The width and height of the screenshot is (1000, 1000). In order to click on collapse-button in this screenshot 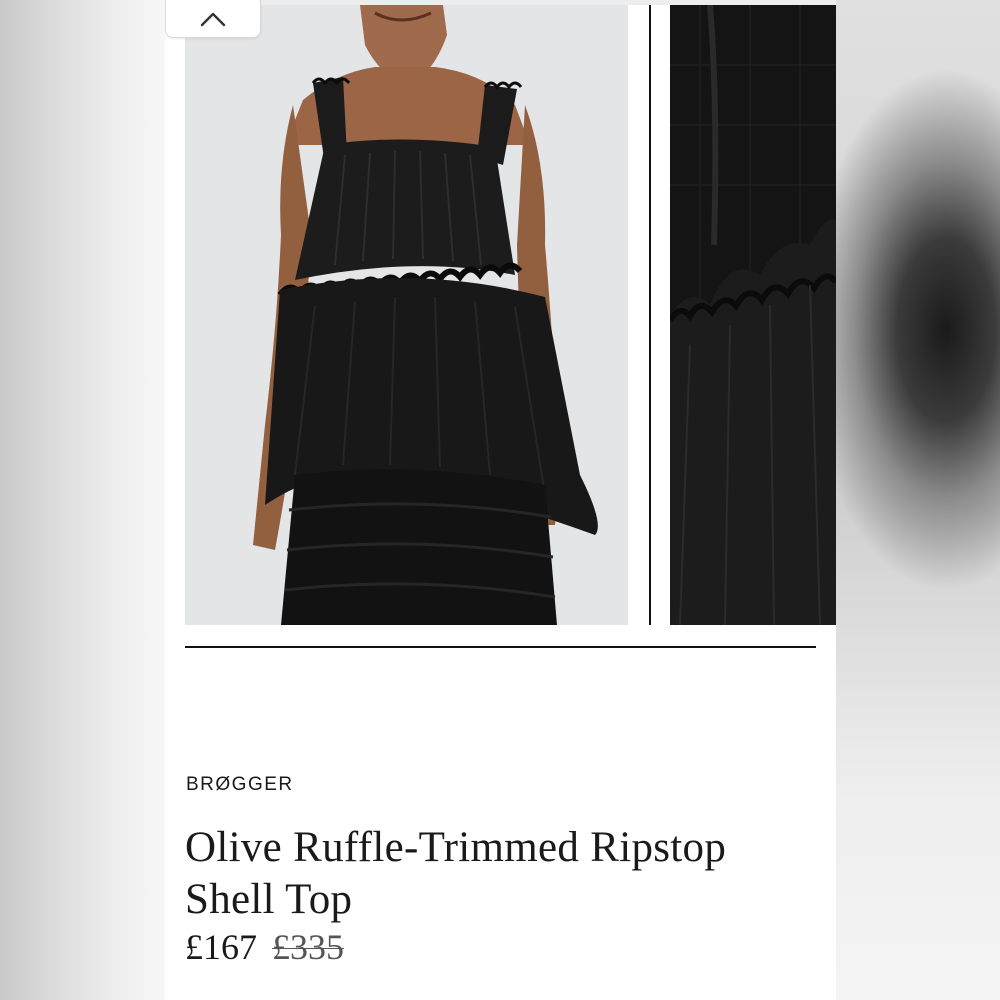, I will do `click(213, 19)`.